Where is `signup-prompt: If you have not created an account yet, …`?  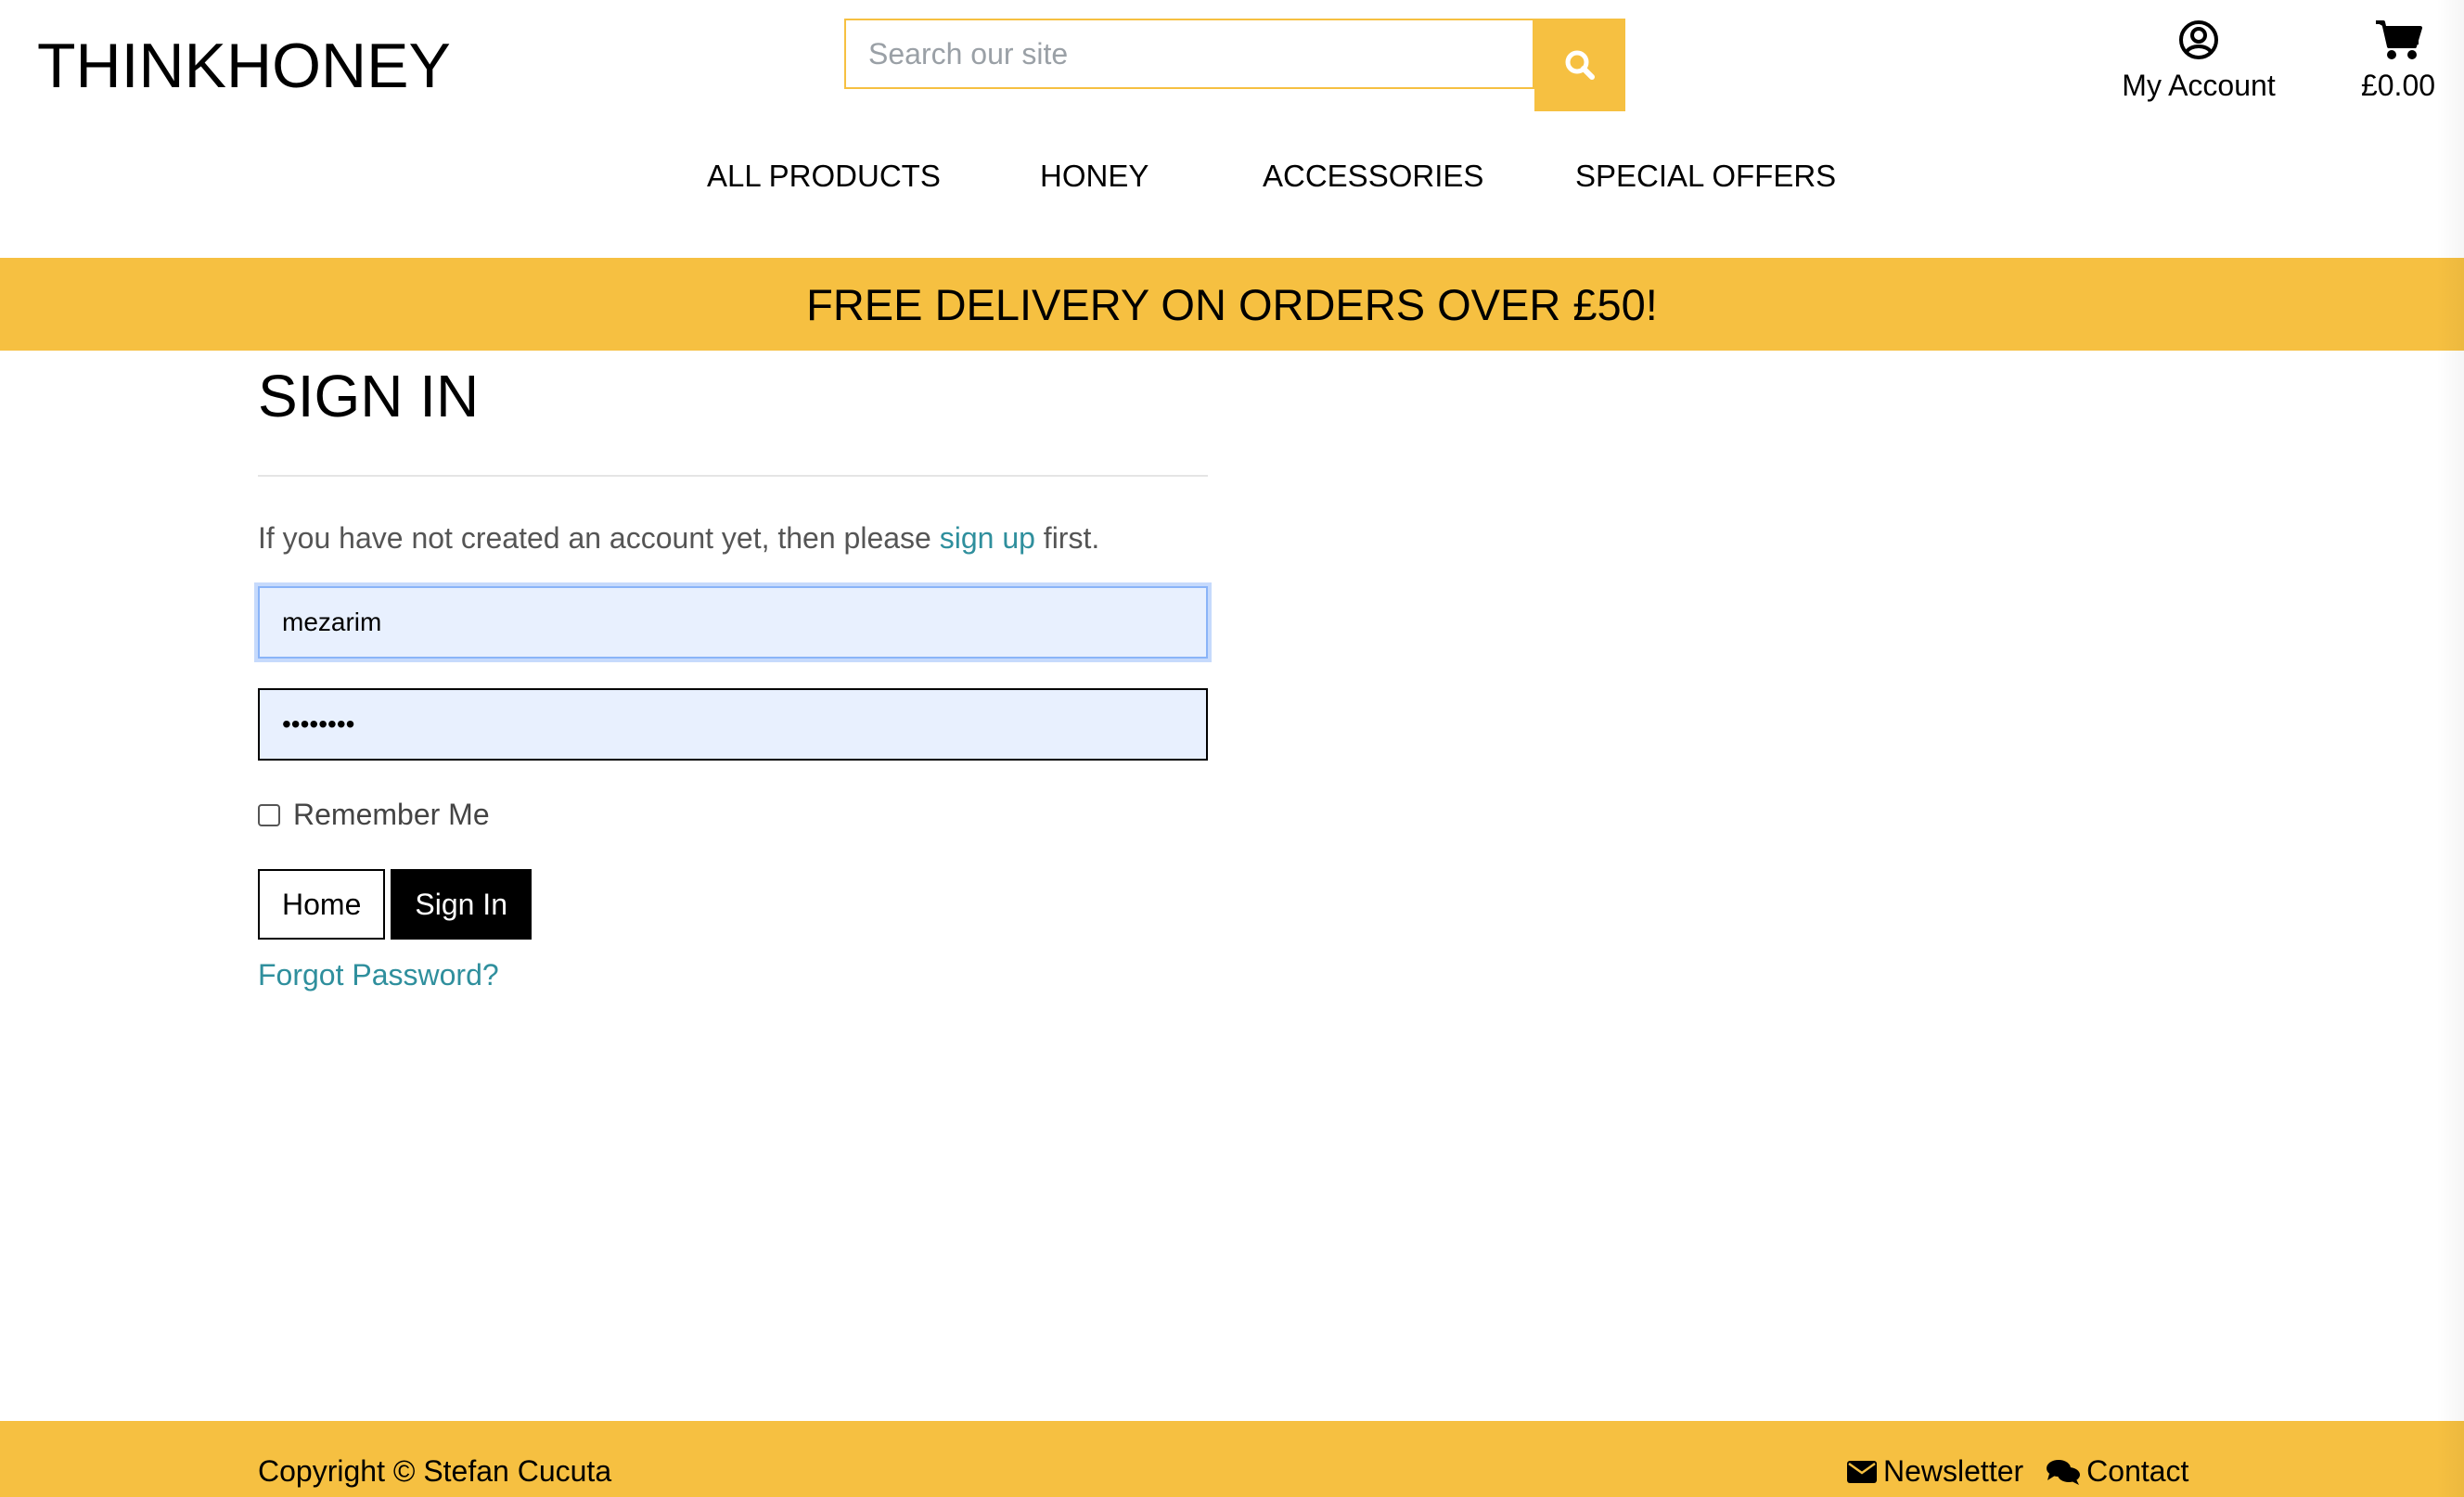
signup-prompt: If you have not created an account yet, … is located at coordinates (733, 538).